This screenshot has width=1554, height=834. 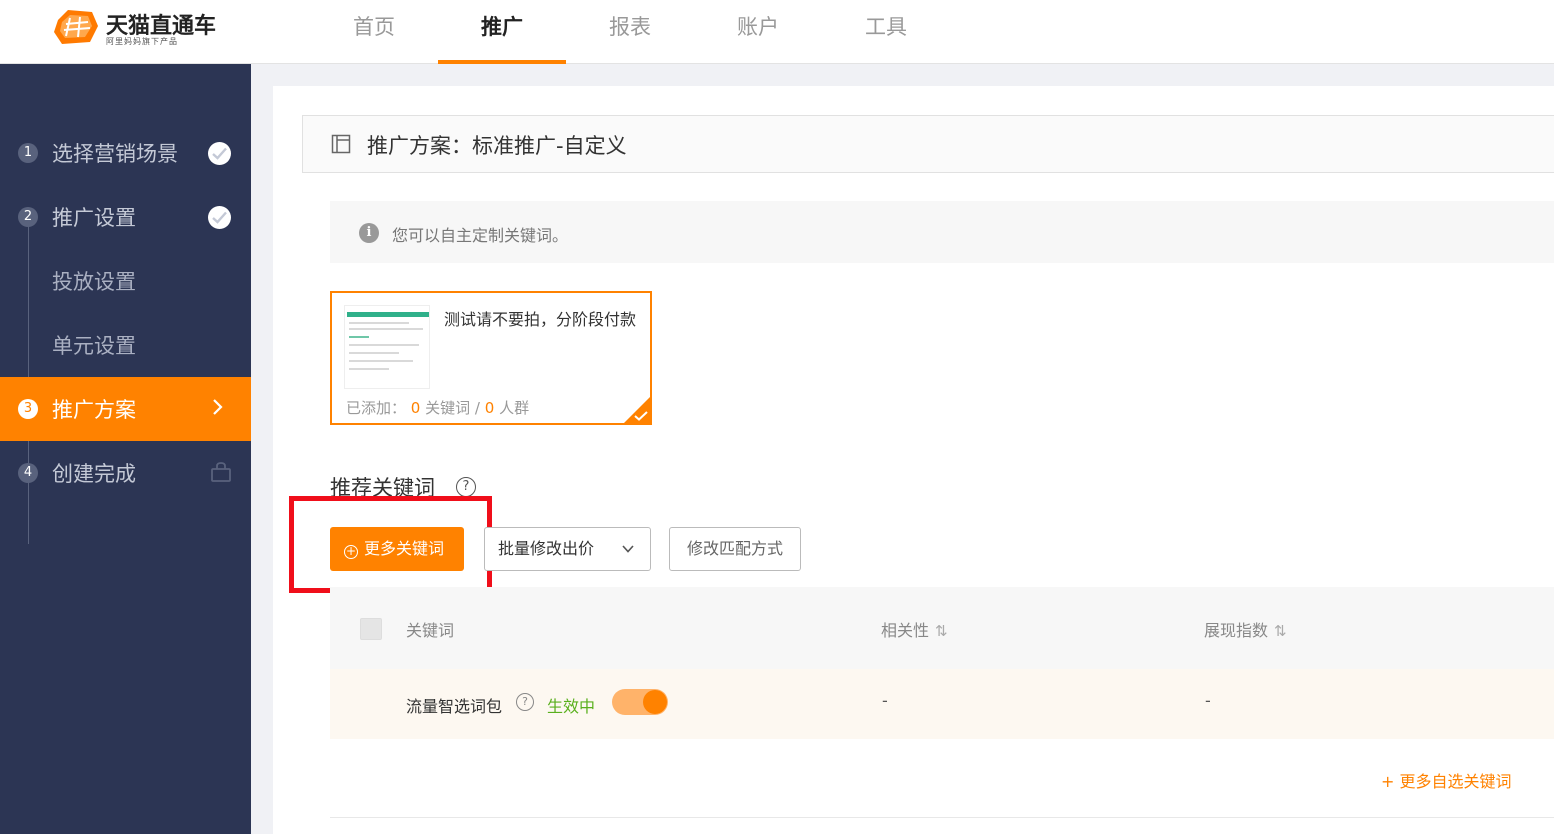 I want to click on column-keyword: 关键词, so click(x=430, y=630).